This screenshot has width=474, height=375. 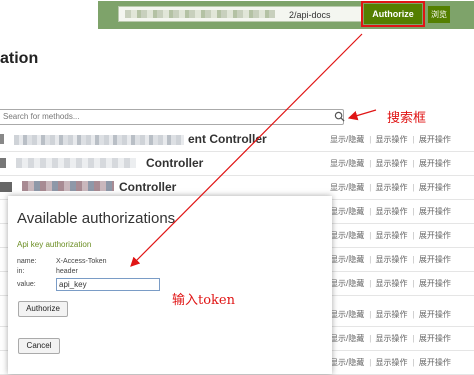 What do you see at coordinates (407, 118) in the screenshot?
I see `search-box-annotation: 搜索框` at bounding box center [407, 118].